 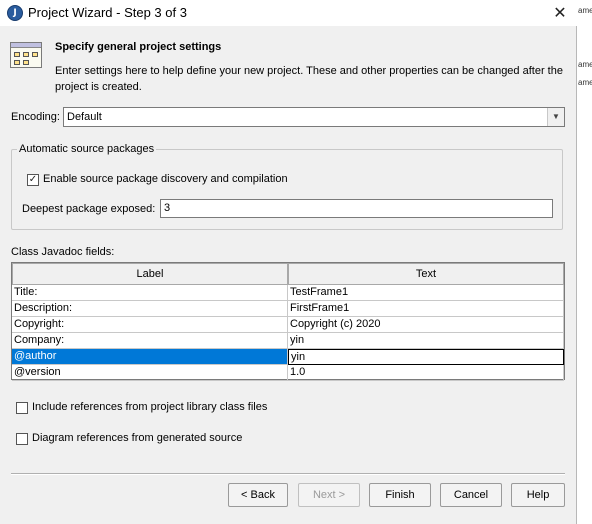 What do you see at coordinates (22, 408) in the screenshot?
I see `include-references-checkbox` at bounding box center [22, 408].